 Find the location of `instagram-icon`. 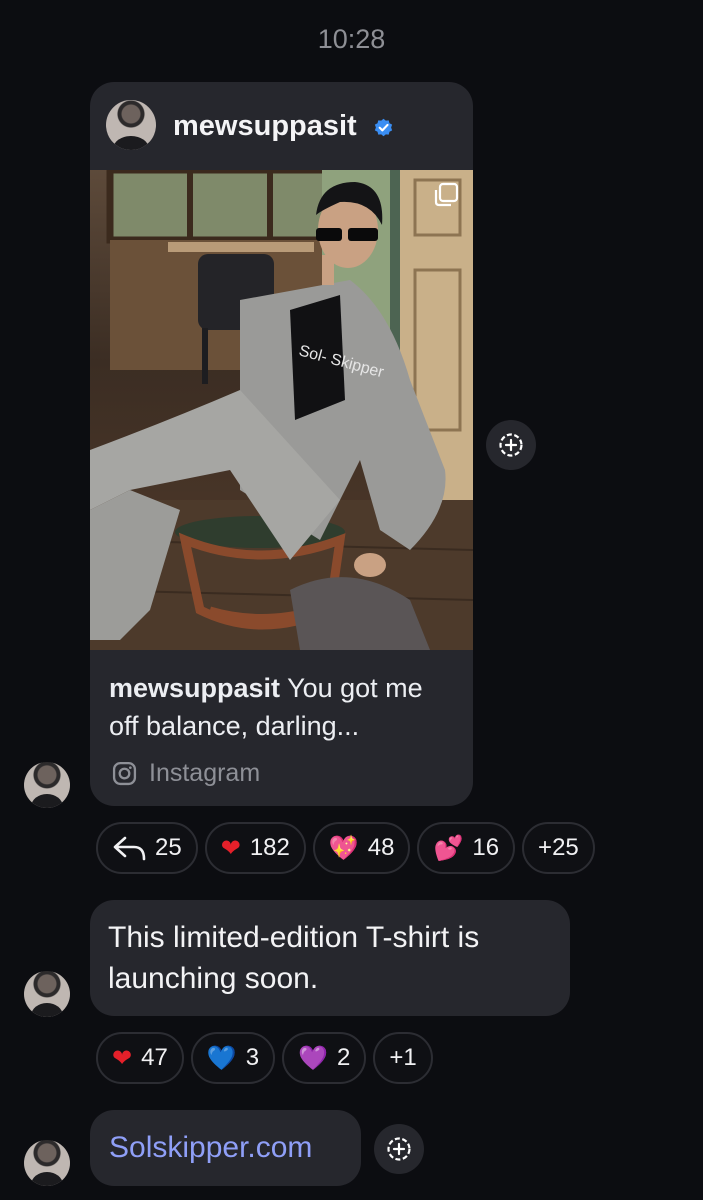

instagram-icon is located at coordinates (124, 773).